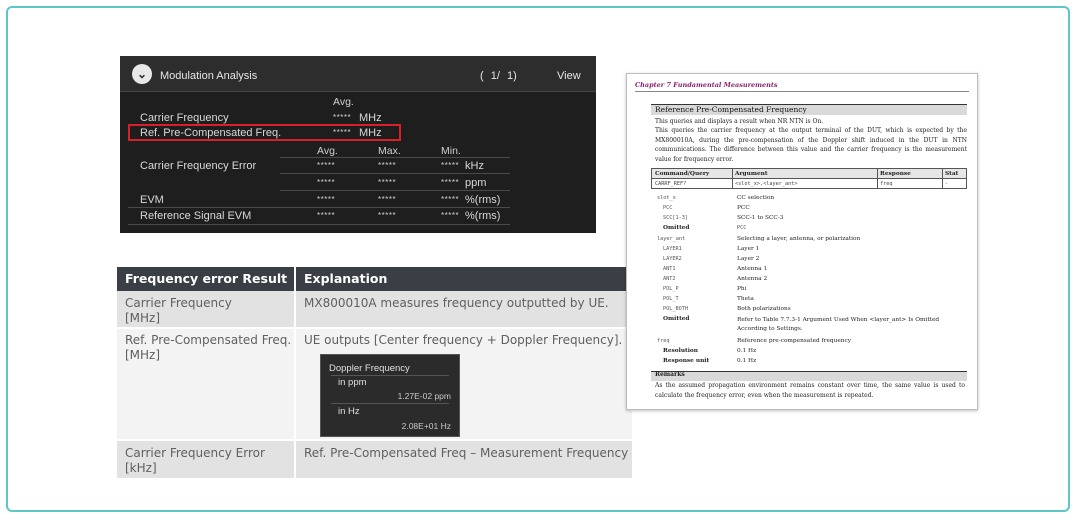 This screenshot has height=522, width=1080. What do you see at coordinates (482, 76) in the screenshot?
I see `page-open: (` at bounding box center [482, 76].